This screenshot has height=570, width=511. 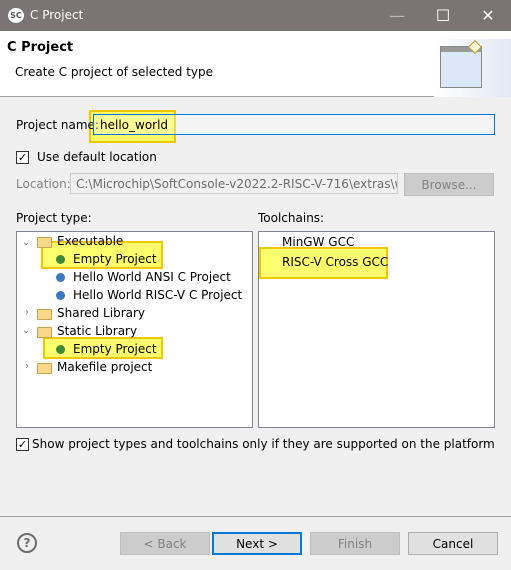 I want to click on wizard-banner-icon, so click(x=472, y=68).